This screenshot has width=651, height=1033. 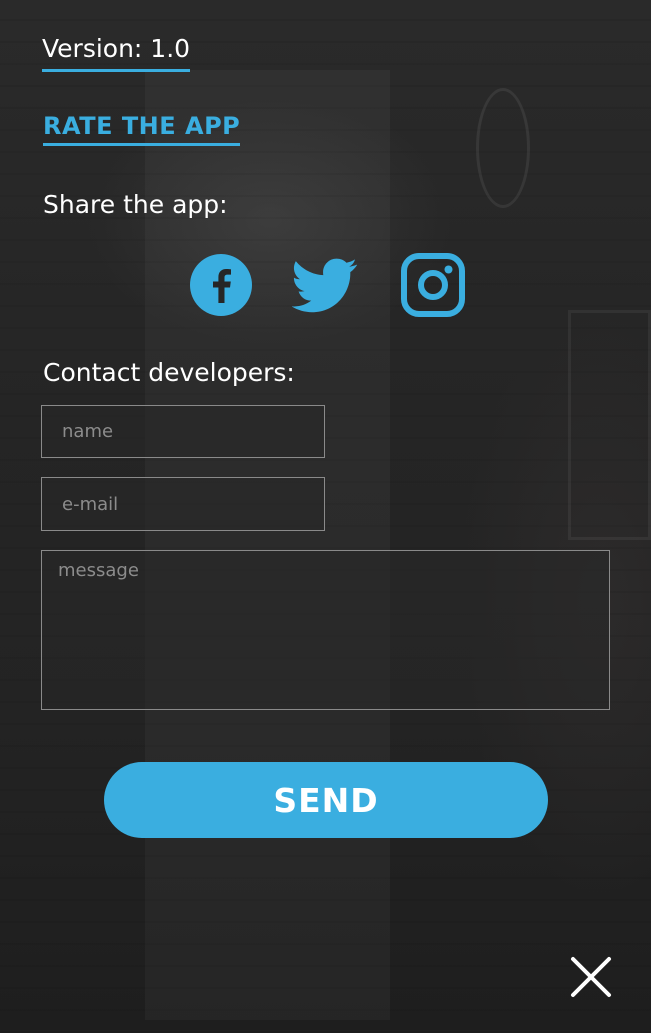 What do you see at coordinates (116, 52) in the screenshot?
I see `version-label: Version: 1.0` at bounding box center [116, 52].